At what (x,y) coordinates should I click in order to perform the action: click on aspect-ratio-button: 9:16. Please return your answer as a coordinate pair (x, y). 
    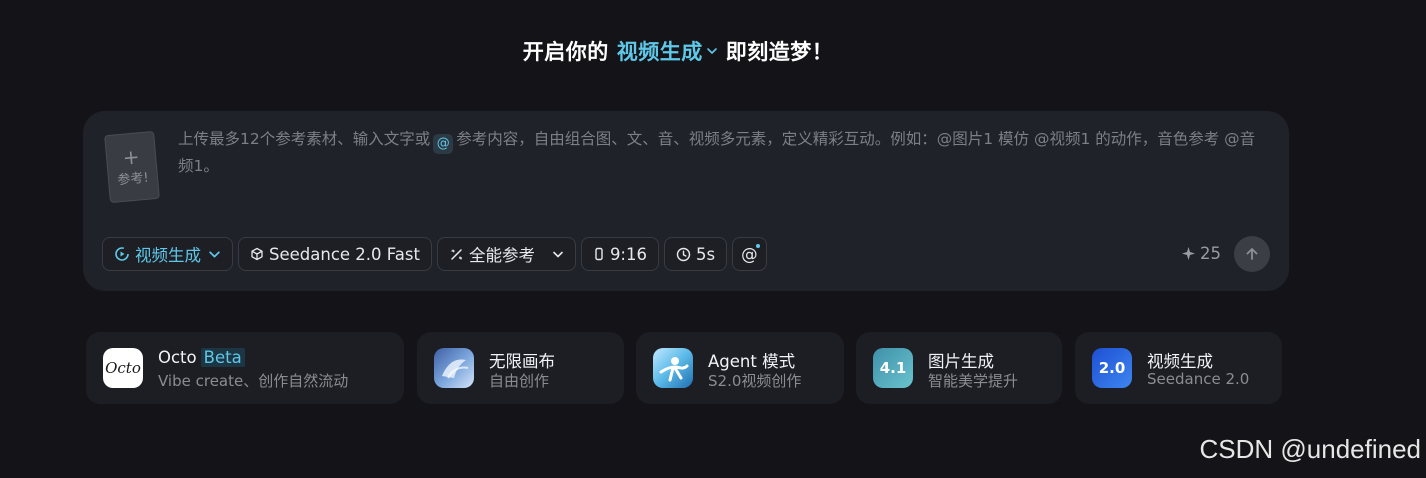
    Looking at the image, I should click on (619, 254).